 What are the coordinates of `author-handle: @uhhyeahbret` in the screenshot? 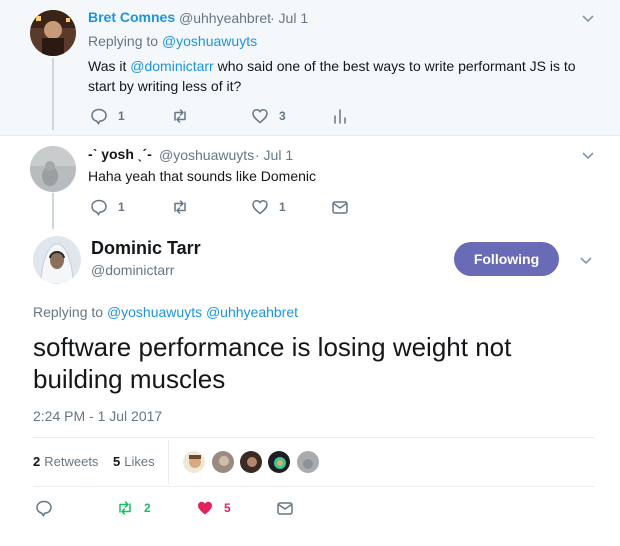 It's located at (225, 18).